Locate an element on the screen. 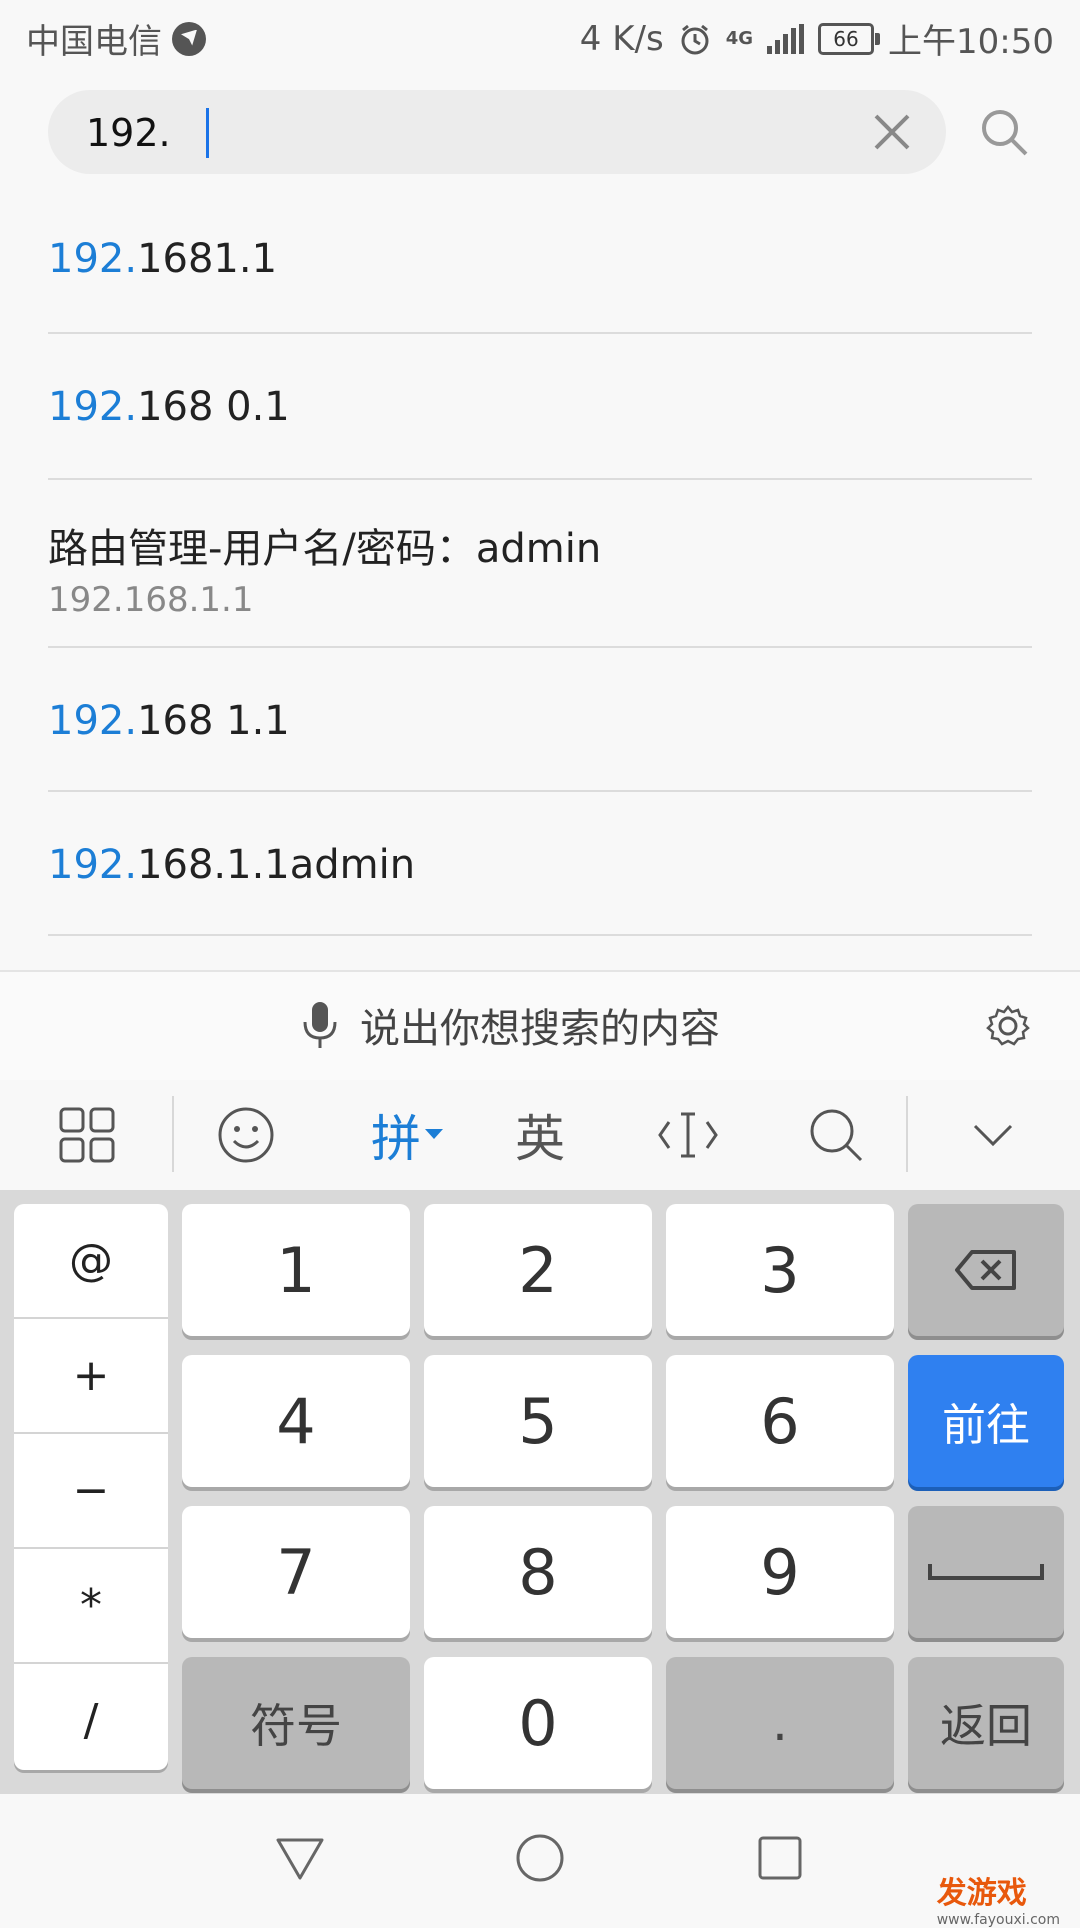 The height and width of the screenshot is (1928, 1080). caret-down-icon is located at coordinates (434, 1134).